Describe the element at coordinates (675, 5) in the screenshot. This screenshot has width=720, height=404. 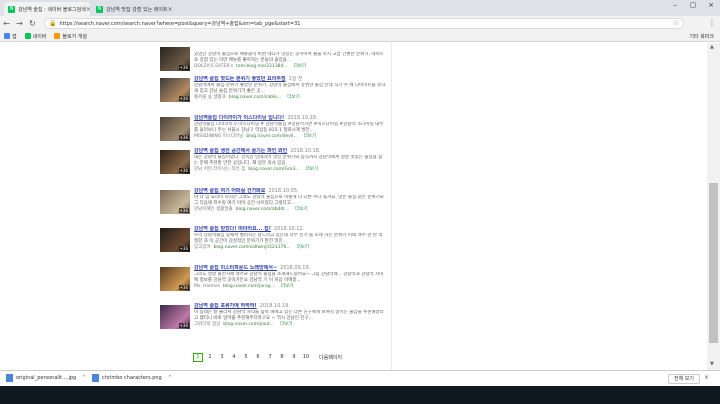
I see `minimize-icon: –` at that location.